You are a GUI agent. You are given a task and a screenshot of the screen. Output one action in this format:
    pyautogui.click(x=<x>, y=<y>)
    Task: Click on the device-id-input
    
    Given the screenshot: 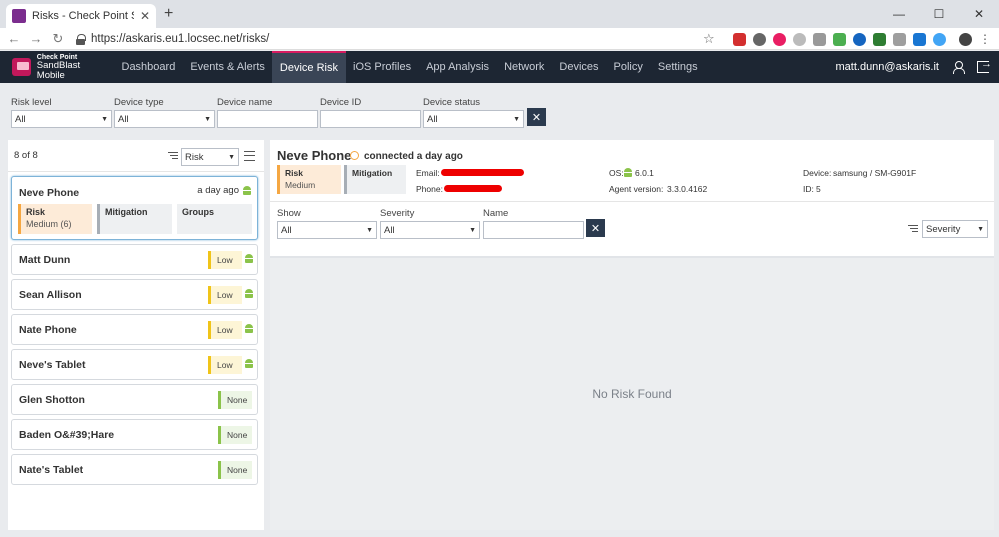 What is the action you would take?
    pyautogui.click(x=370, y=119)
    